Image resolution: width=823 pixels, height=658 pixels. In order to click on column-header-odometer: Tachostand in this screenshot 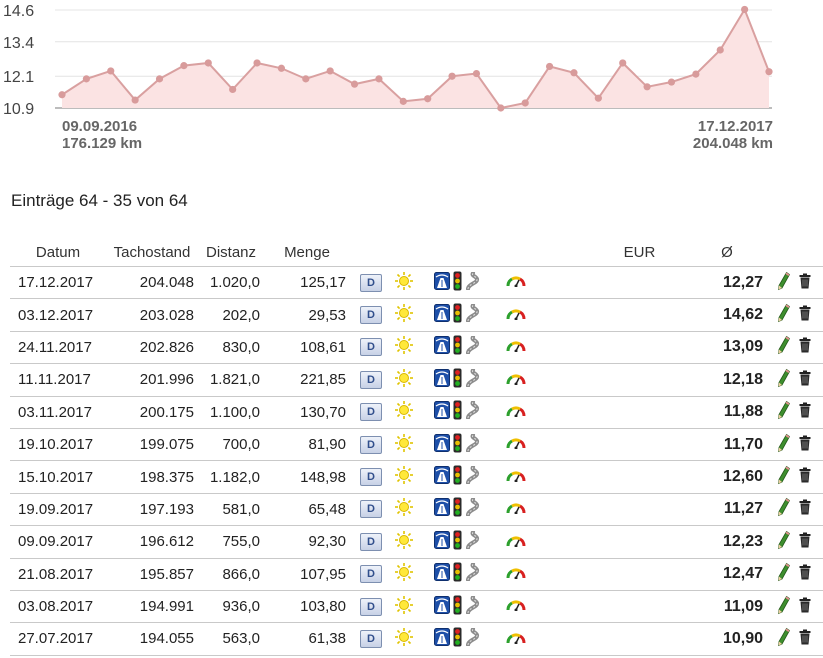, I will do `click(152, 252)`.